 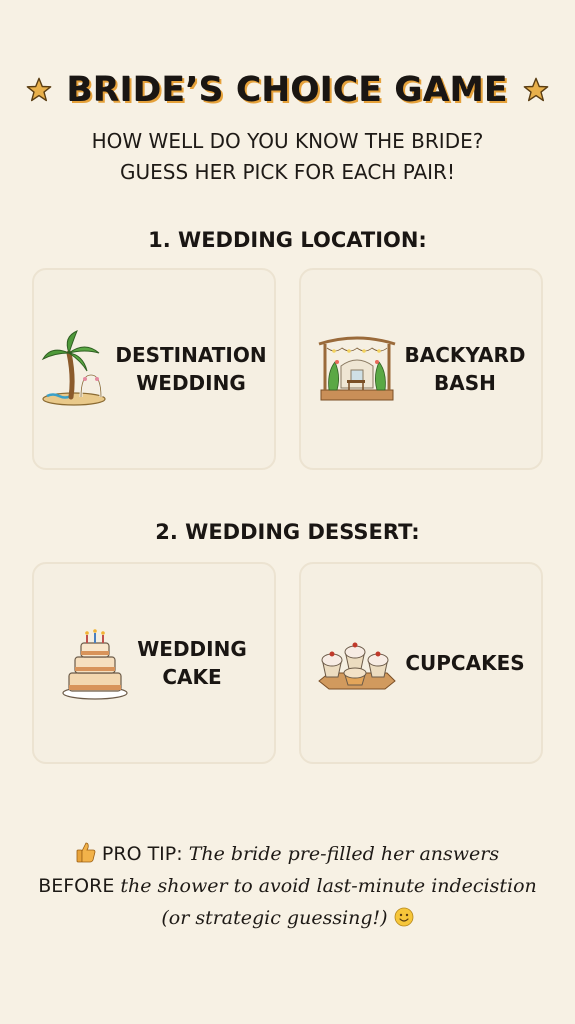 I want to click on option-label: DESTINATION WEDDING, so click(x=191, y=369).